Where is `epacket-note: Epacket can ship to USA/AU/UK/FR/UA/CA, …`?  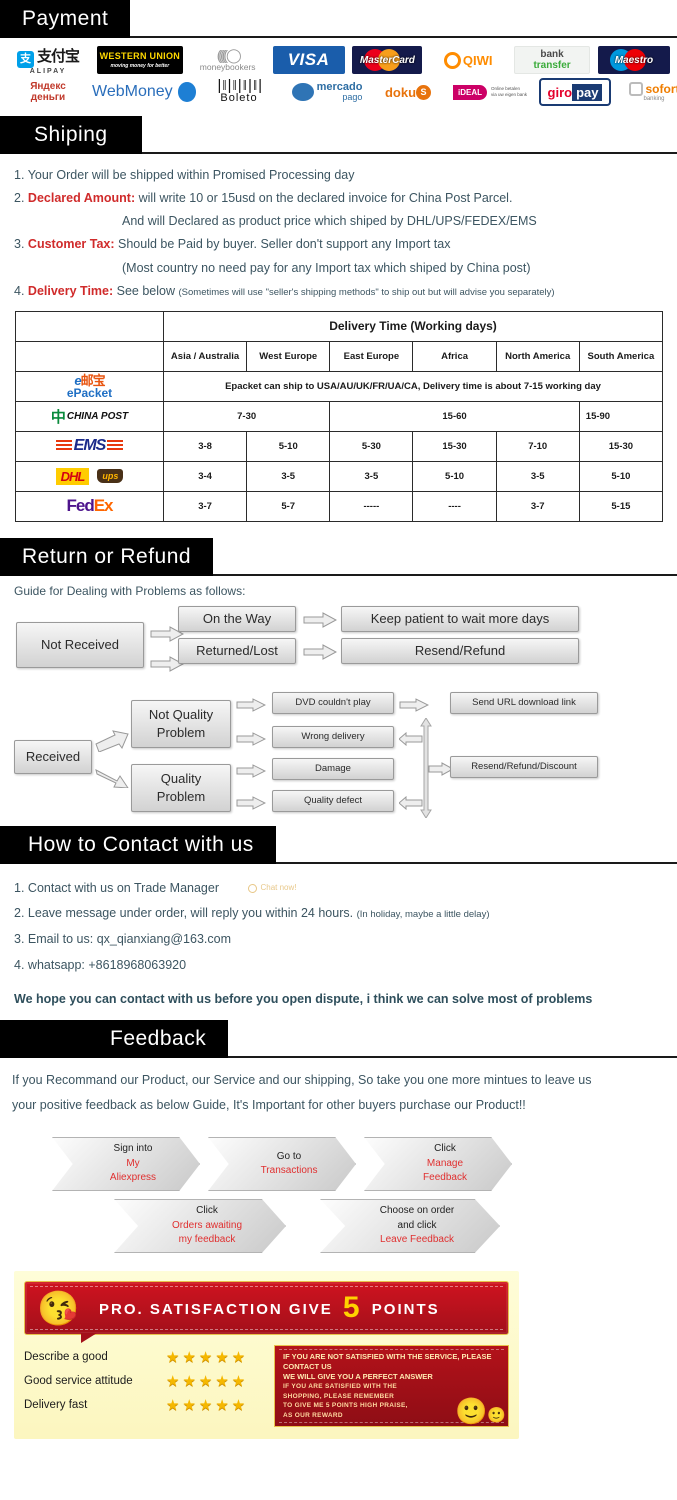 epacket-note: Epacket can ship to USA/AU/UK/FR/UA/CA, … is located at coordinates (413, 386).